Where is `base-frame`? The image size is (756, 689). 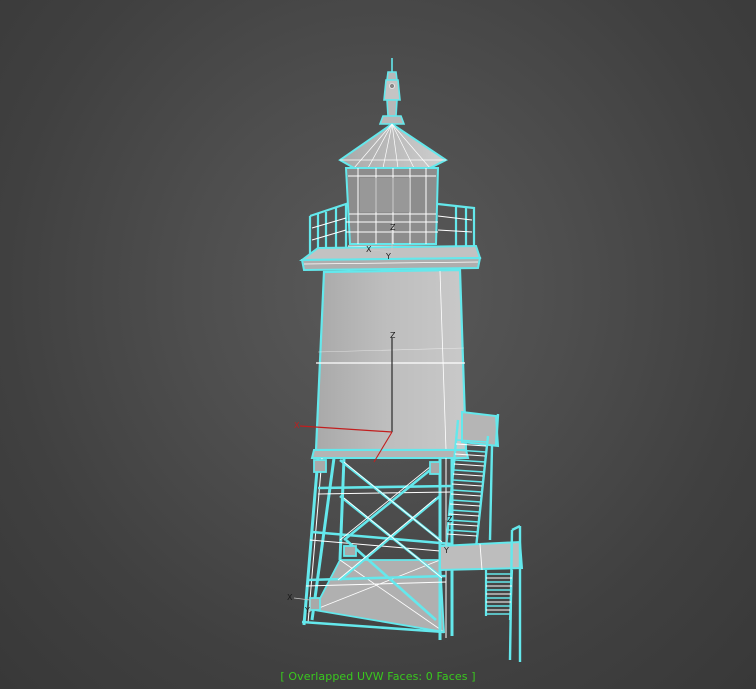
base-frame is located at coordinates (377, 548).